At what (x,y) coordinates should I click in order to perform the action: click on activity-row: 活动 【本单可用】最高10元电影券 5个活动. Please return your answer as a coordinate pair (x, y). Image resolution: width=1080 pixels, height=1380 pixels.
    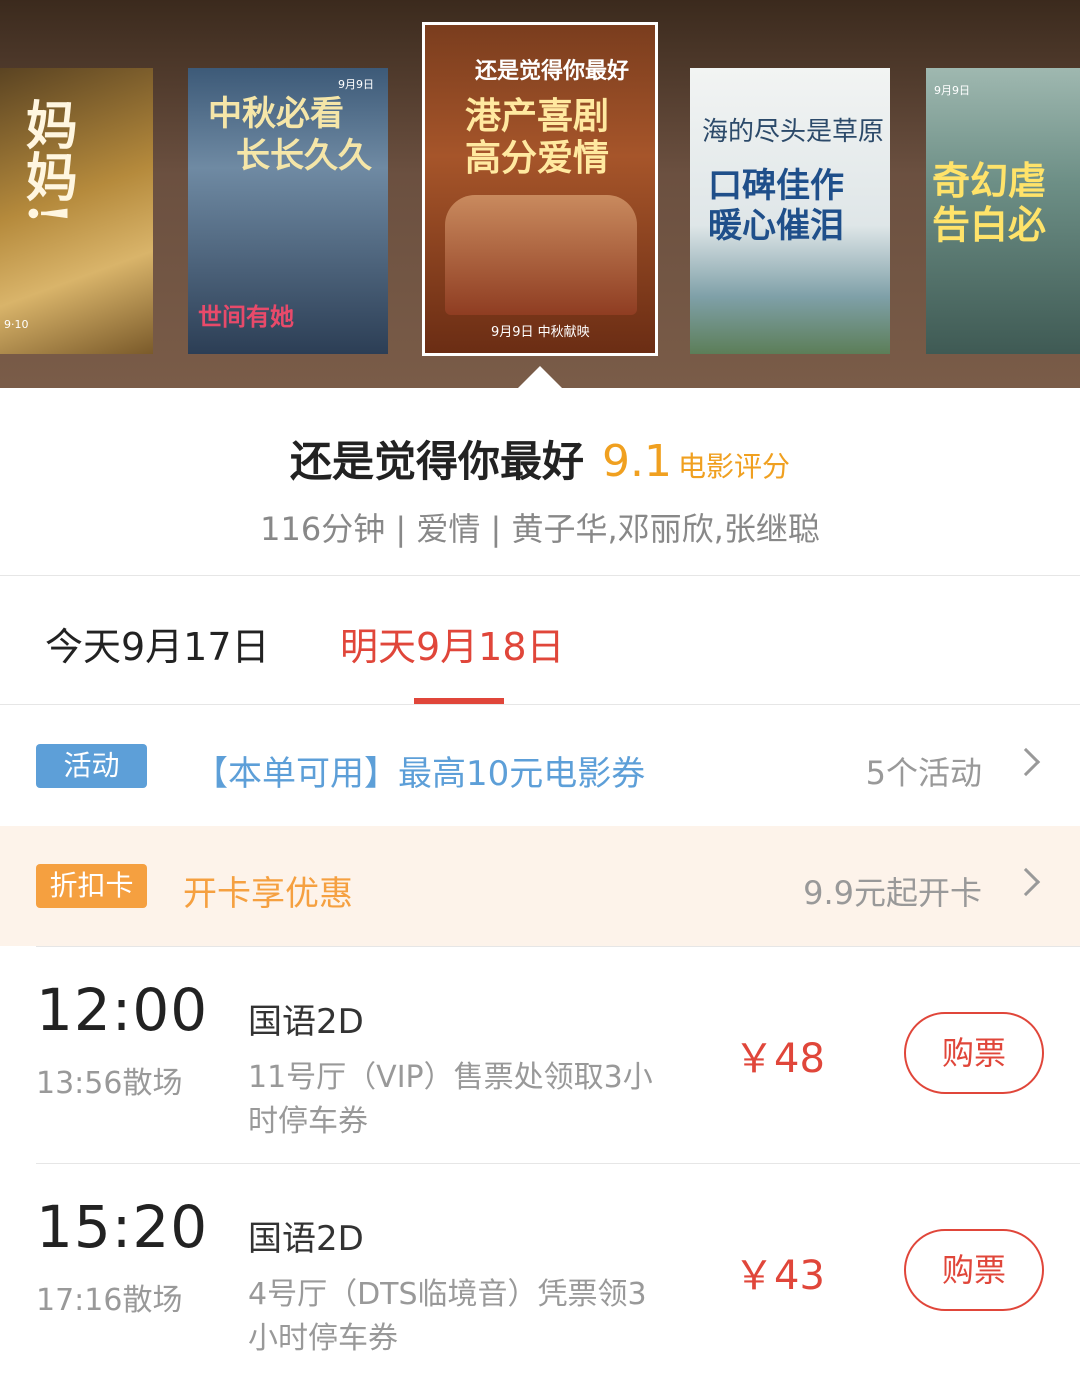
    Looking at the image, I should click on (540, 766).